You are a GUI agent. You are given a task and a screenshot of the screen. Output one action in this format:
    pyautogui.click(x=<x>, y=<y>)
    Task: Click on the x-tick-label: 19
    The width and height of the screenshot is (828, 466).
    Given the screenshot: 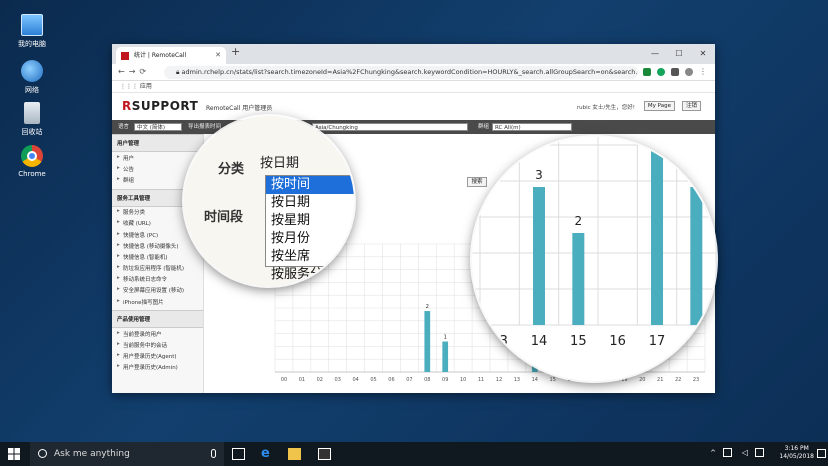 What is the action you would take?
    pyautogui.click(x=624, y=380)
    